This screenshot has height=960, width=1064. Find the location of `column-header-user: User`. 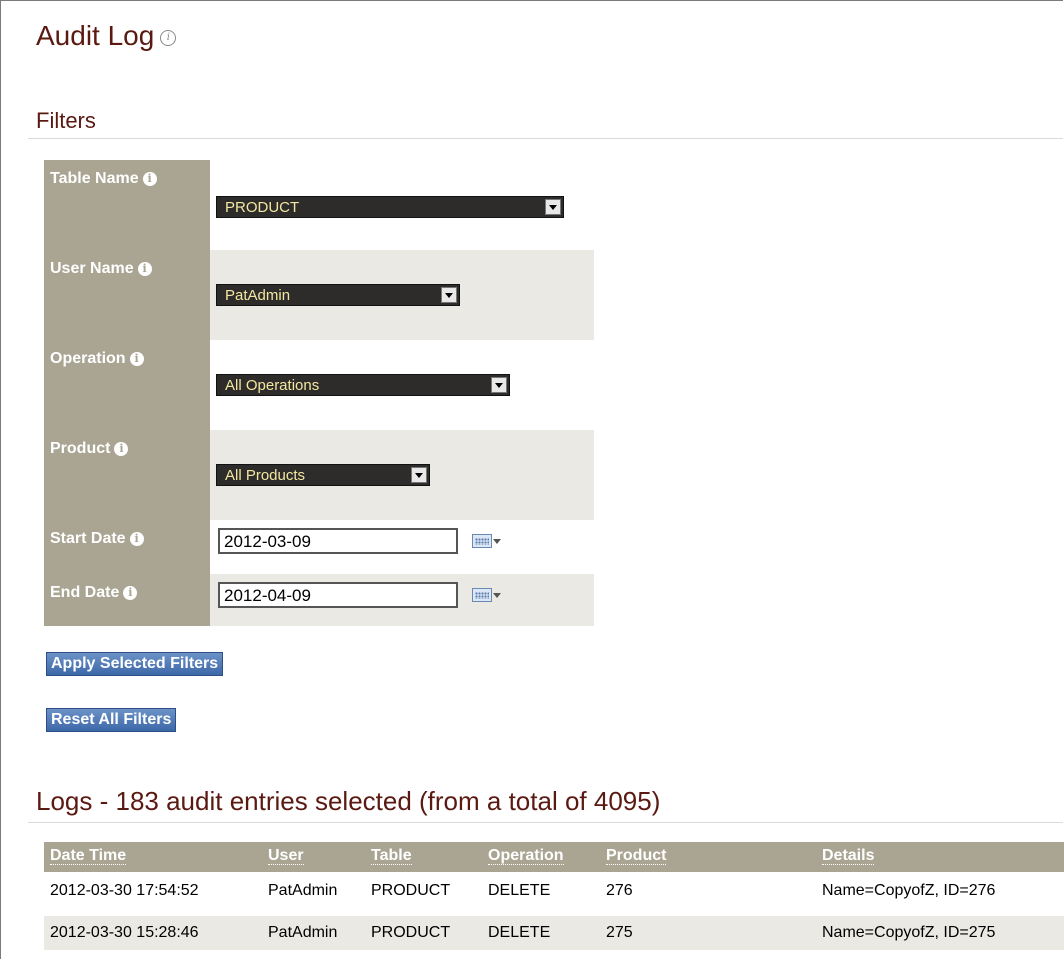

column-header-user: User is located at coordinates (286, 856).